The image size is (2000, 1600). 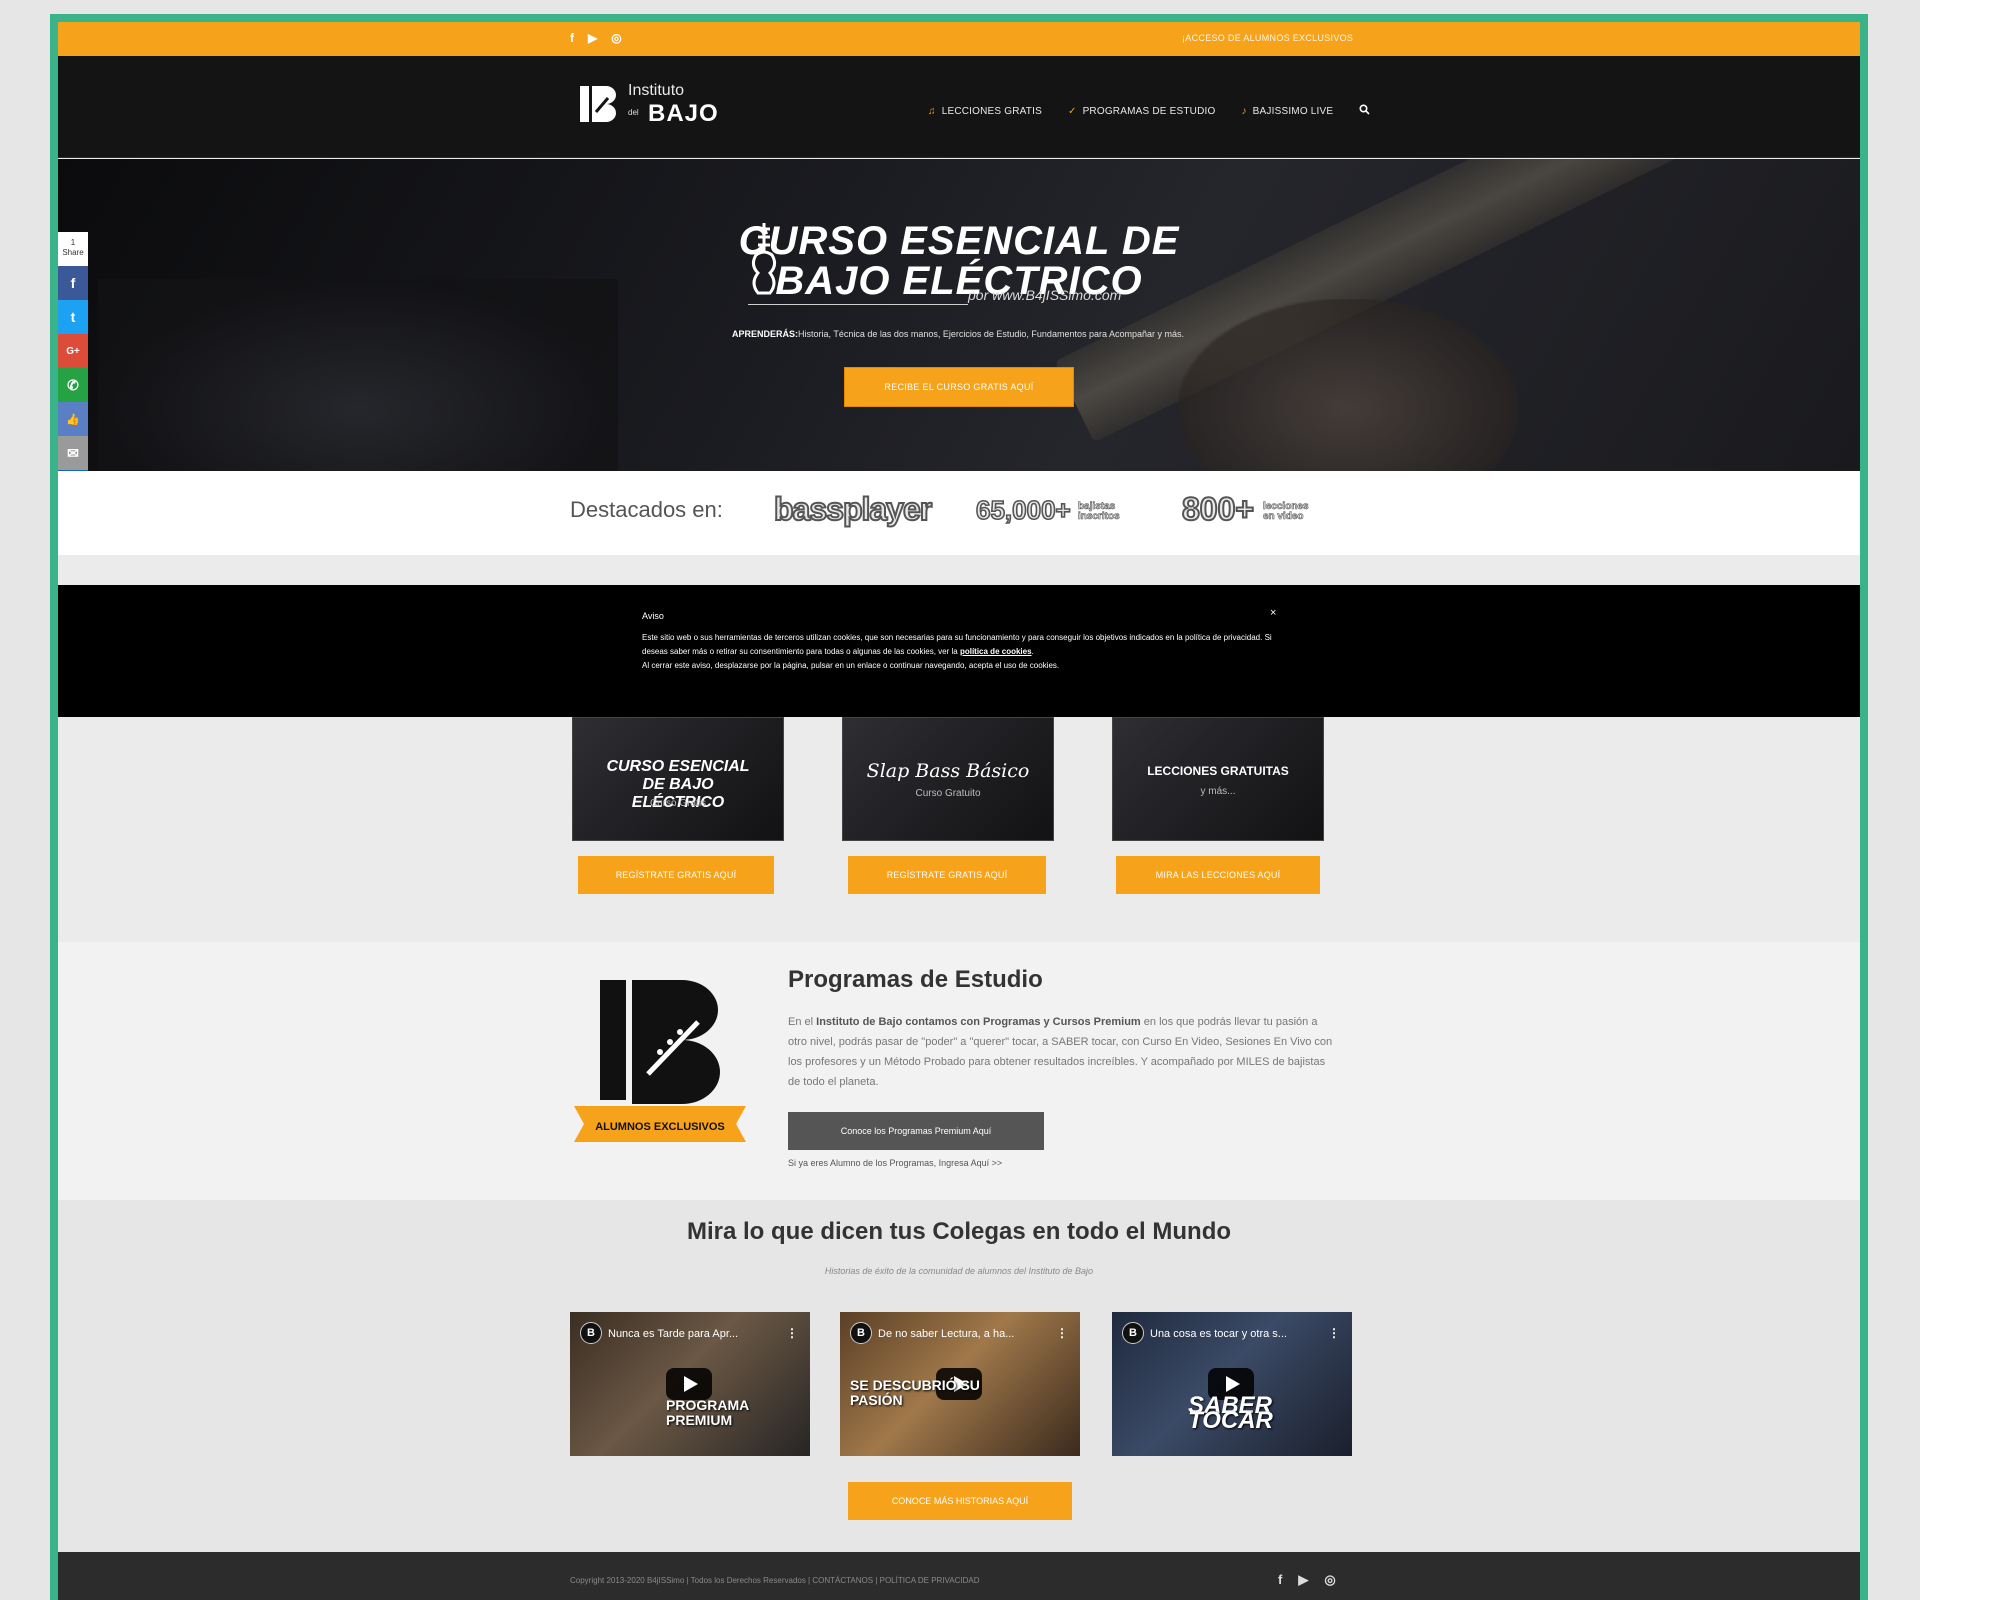 I want to click on lessons-count-badge: 800+ lecciones en video, so click(x=1252, y=509).